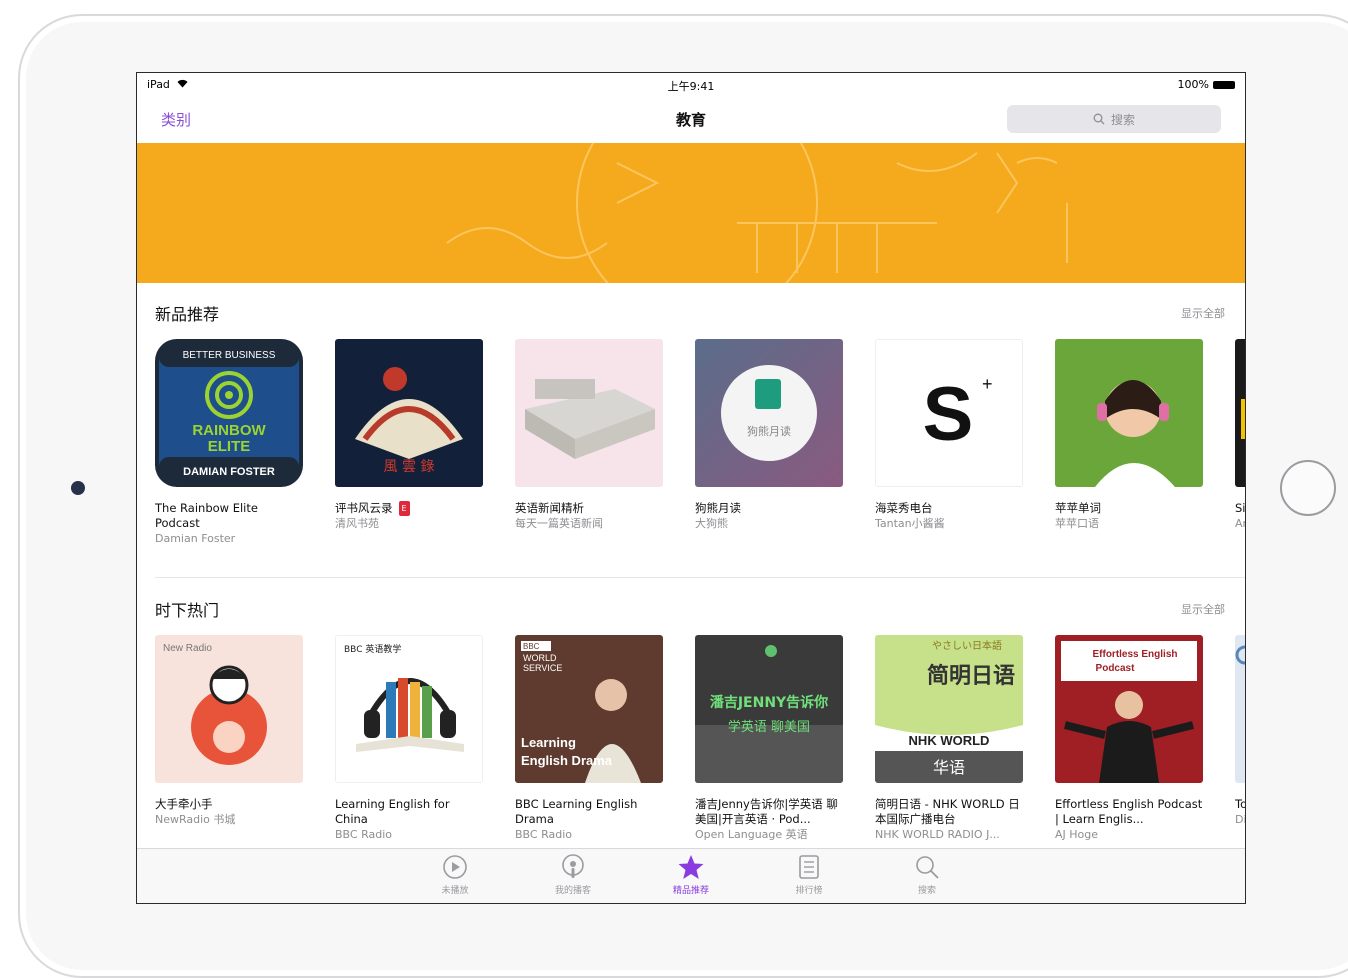 This screenshot has height=978, width=1348. I want to click on podcast-card: To Vo Di, so click(1240, 738).